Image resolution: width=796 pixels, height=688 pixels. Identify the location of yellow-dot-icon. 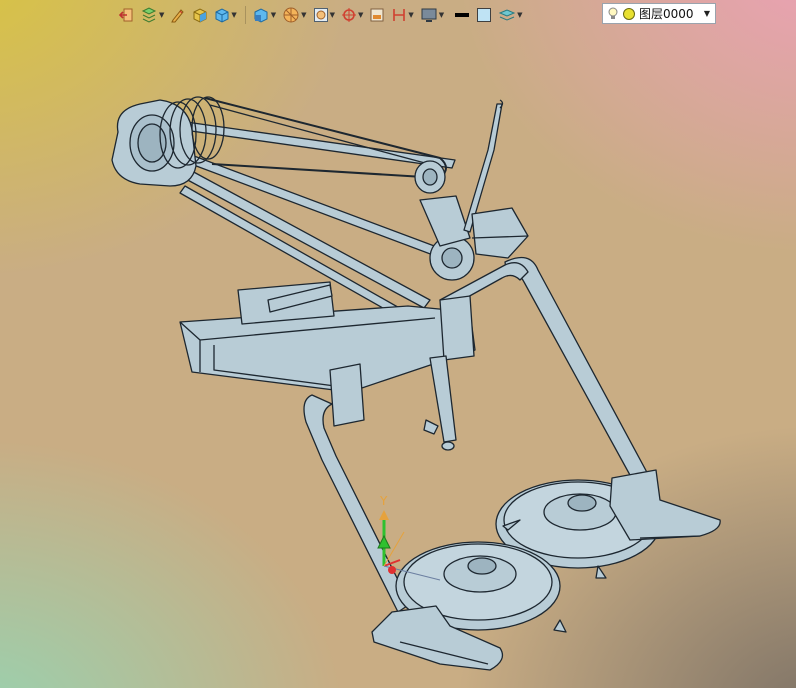
(629, 13).